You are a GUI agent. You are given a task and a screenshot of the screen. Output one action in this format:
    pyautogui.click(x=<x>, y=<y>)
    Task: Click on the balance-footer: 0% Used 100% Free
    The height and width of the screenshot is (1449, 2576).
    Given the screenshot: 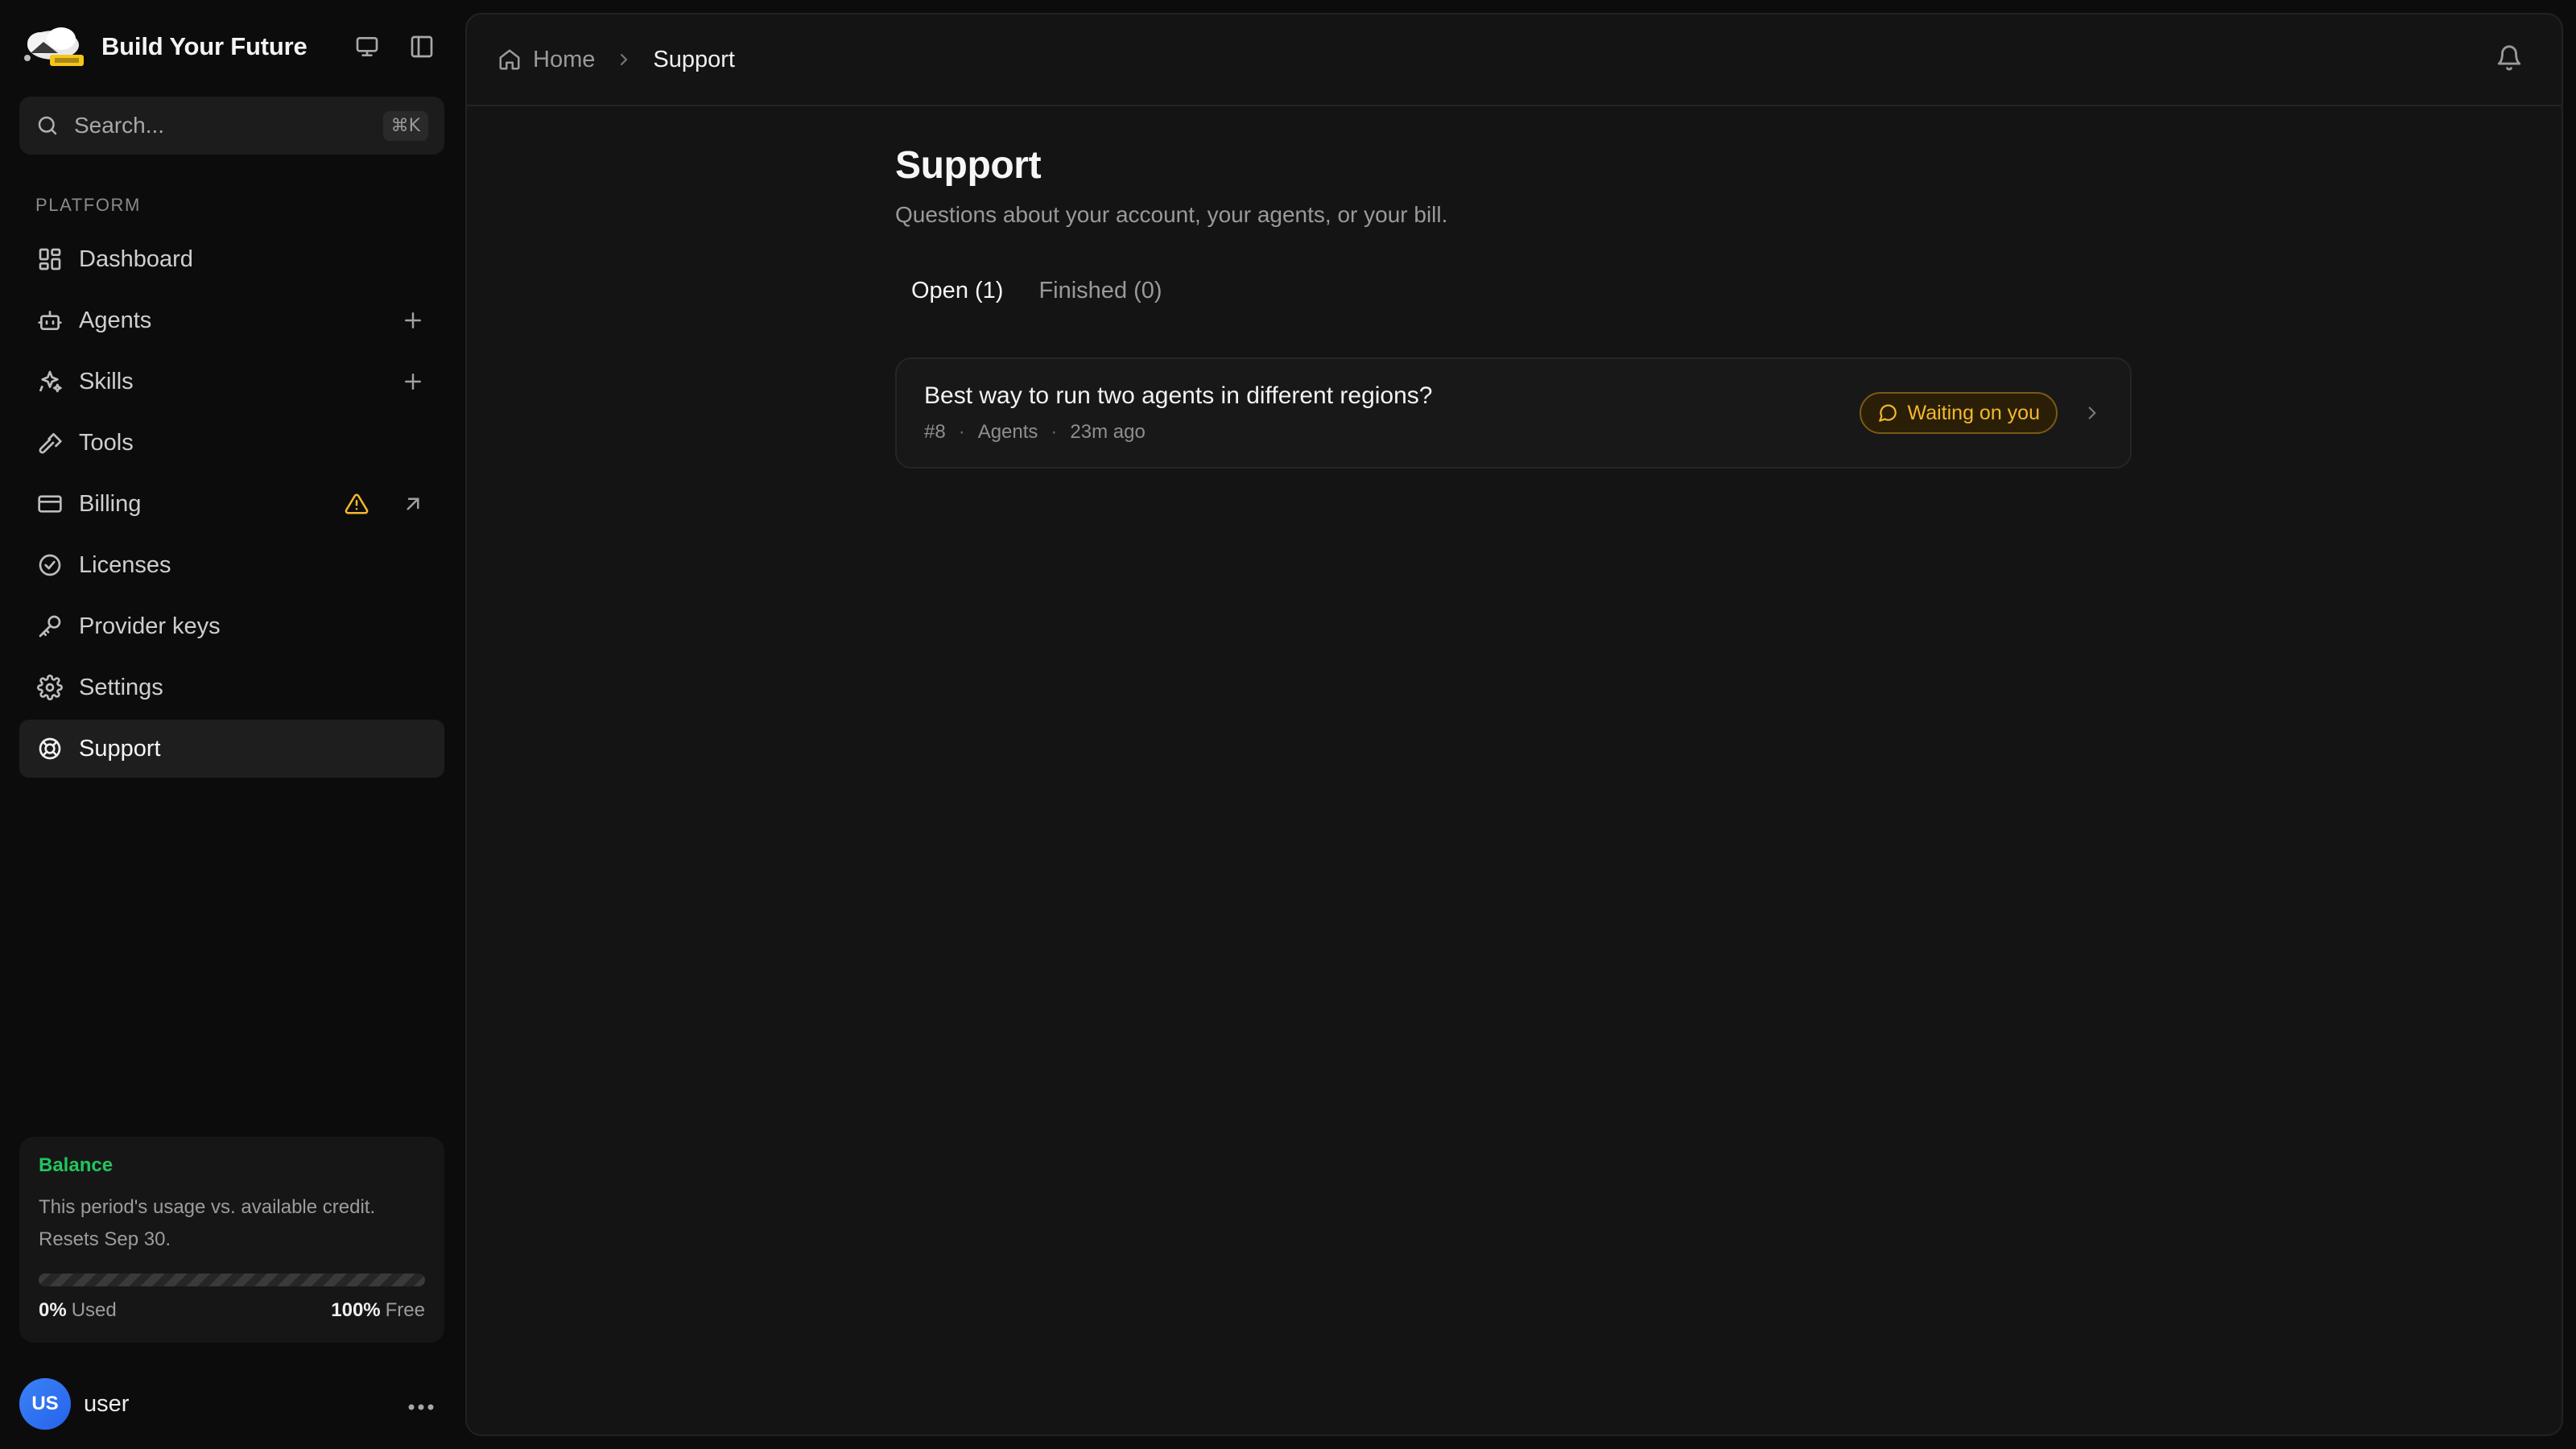 What is the action you would take?
    pyautogui.click(x=232, y=1310)
    